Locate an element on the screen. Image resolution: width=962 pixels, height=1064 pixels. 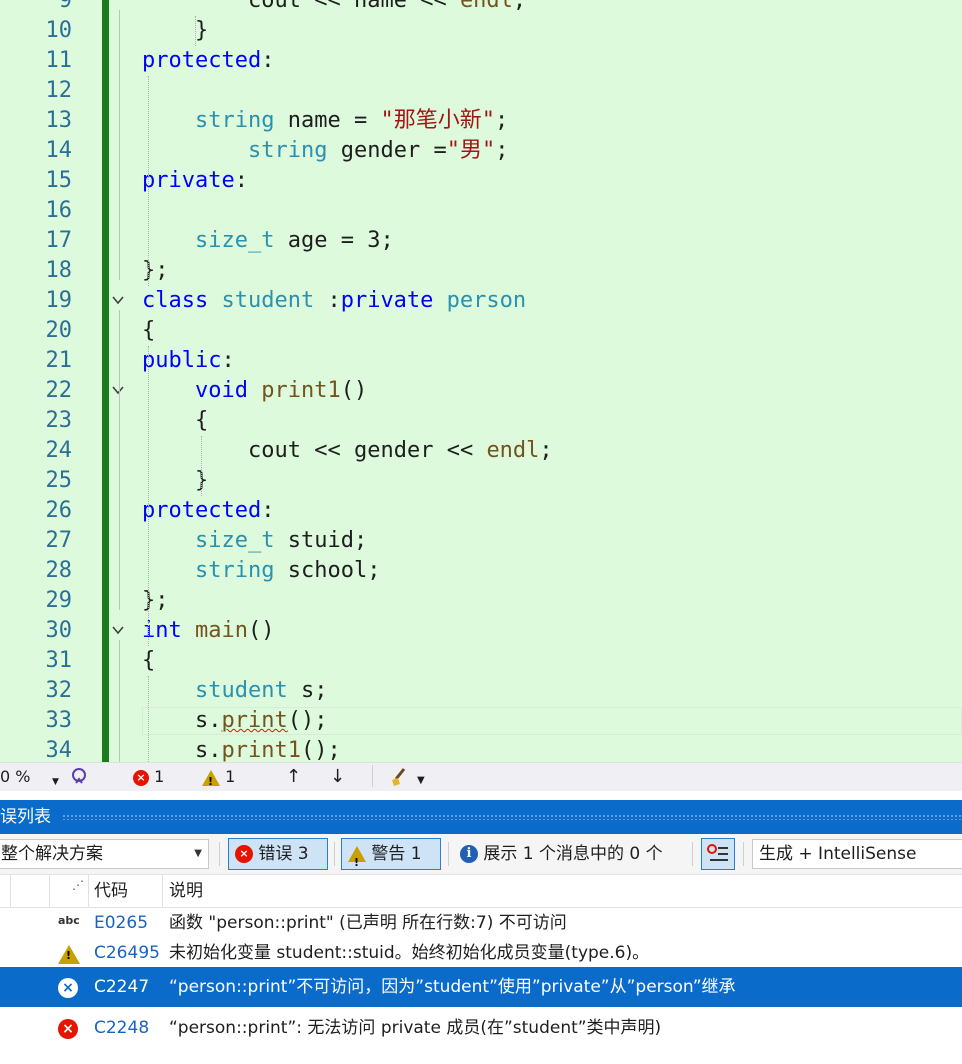
code-token: () is located at coordinates (261, 630).